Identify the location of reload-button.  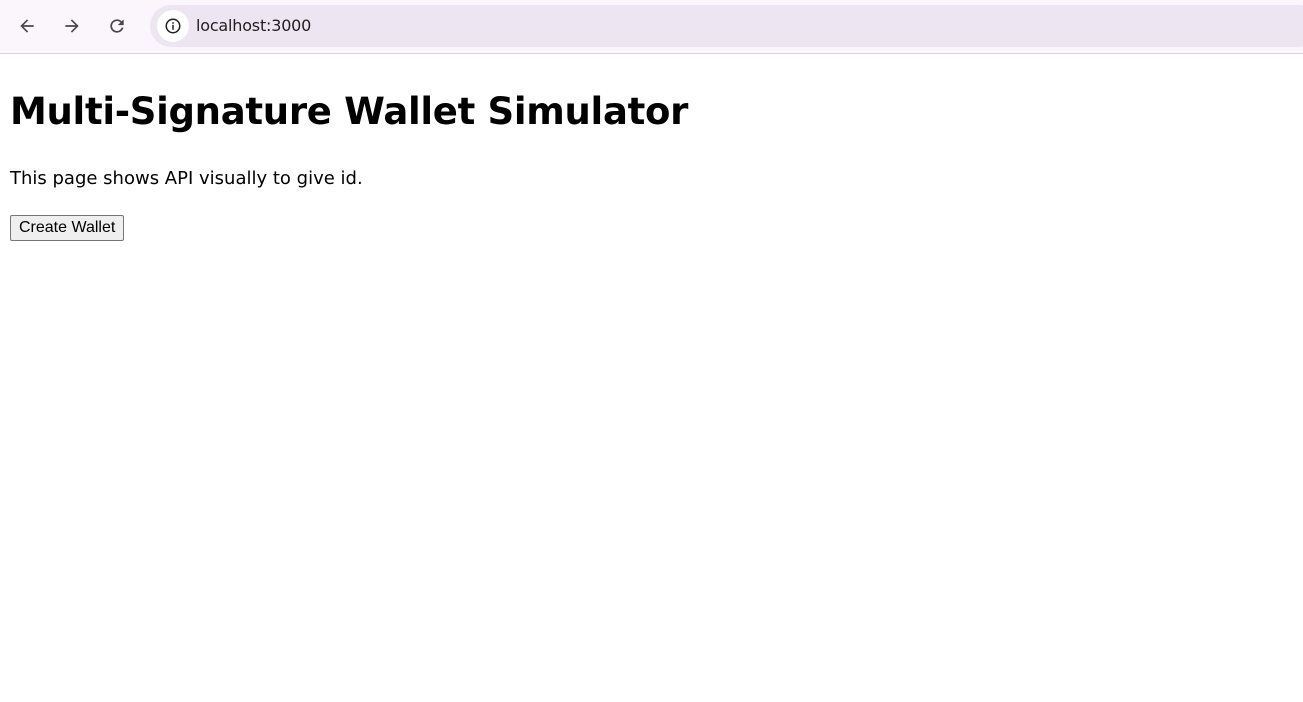
(117, 26).